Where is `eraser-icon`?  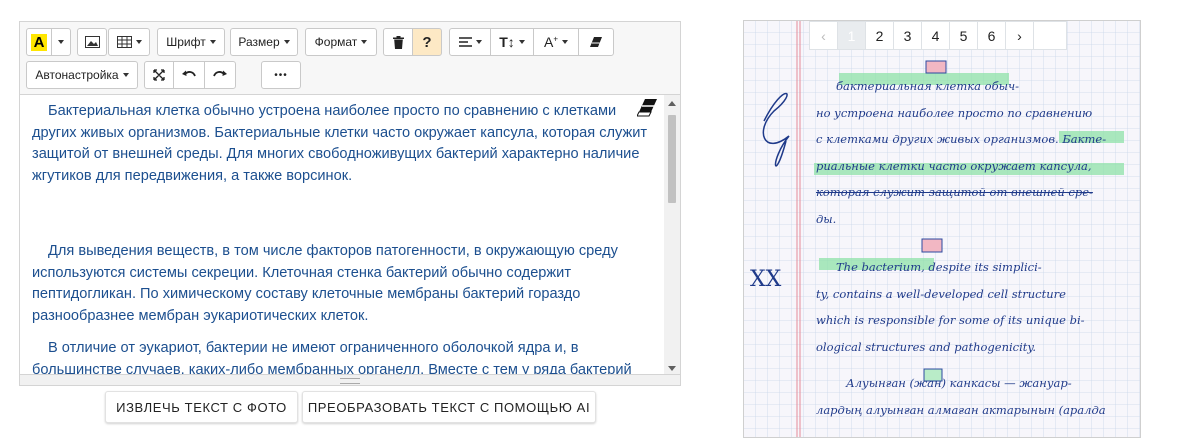
eraser-icon is located at coordinates (596, 42).